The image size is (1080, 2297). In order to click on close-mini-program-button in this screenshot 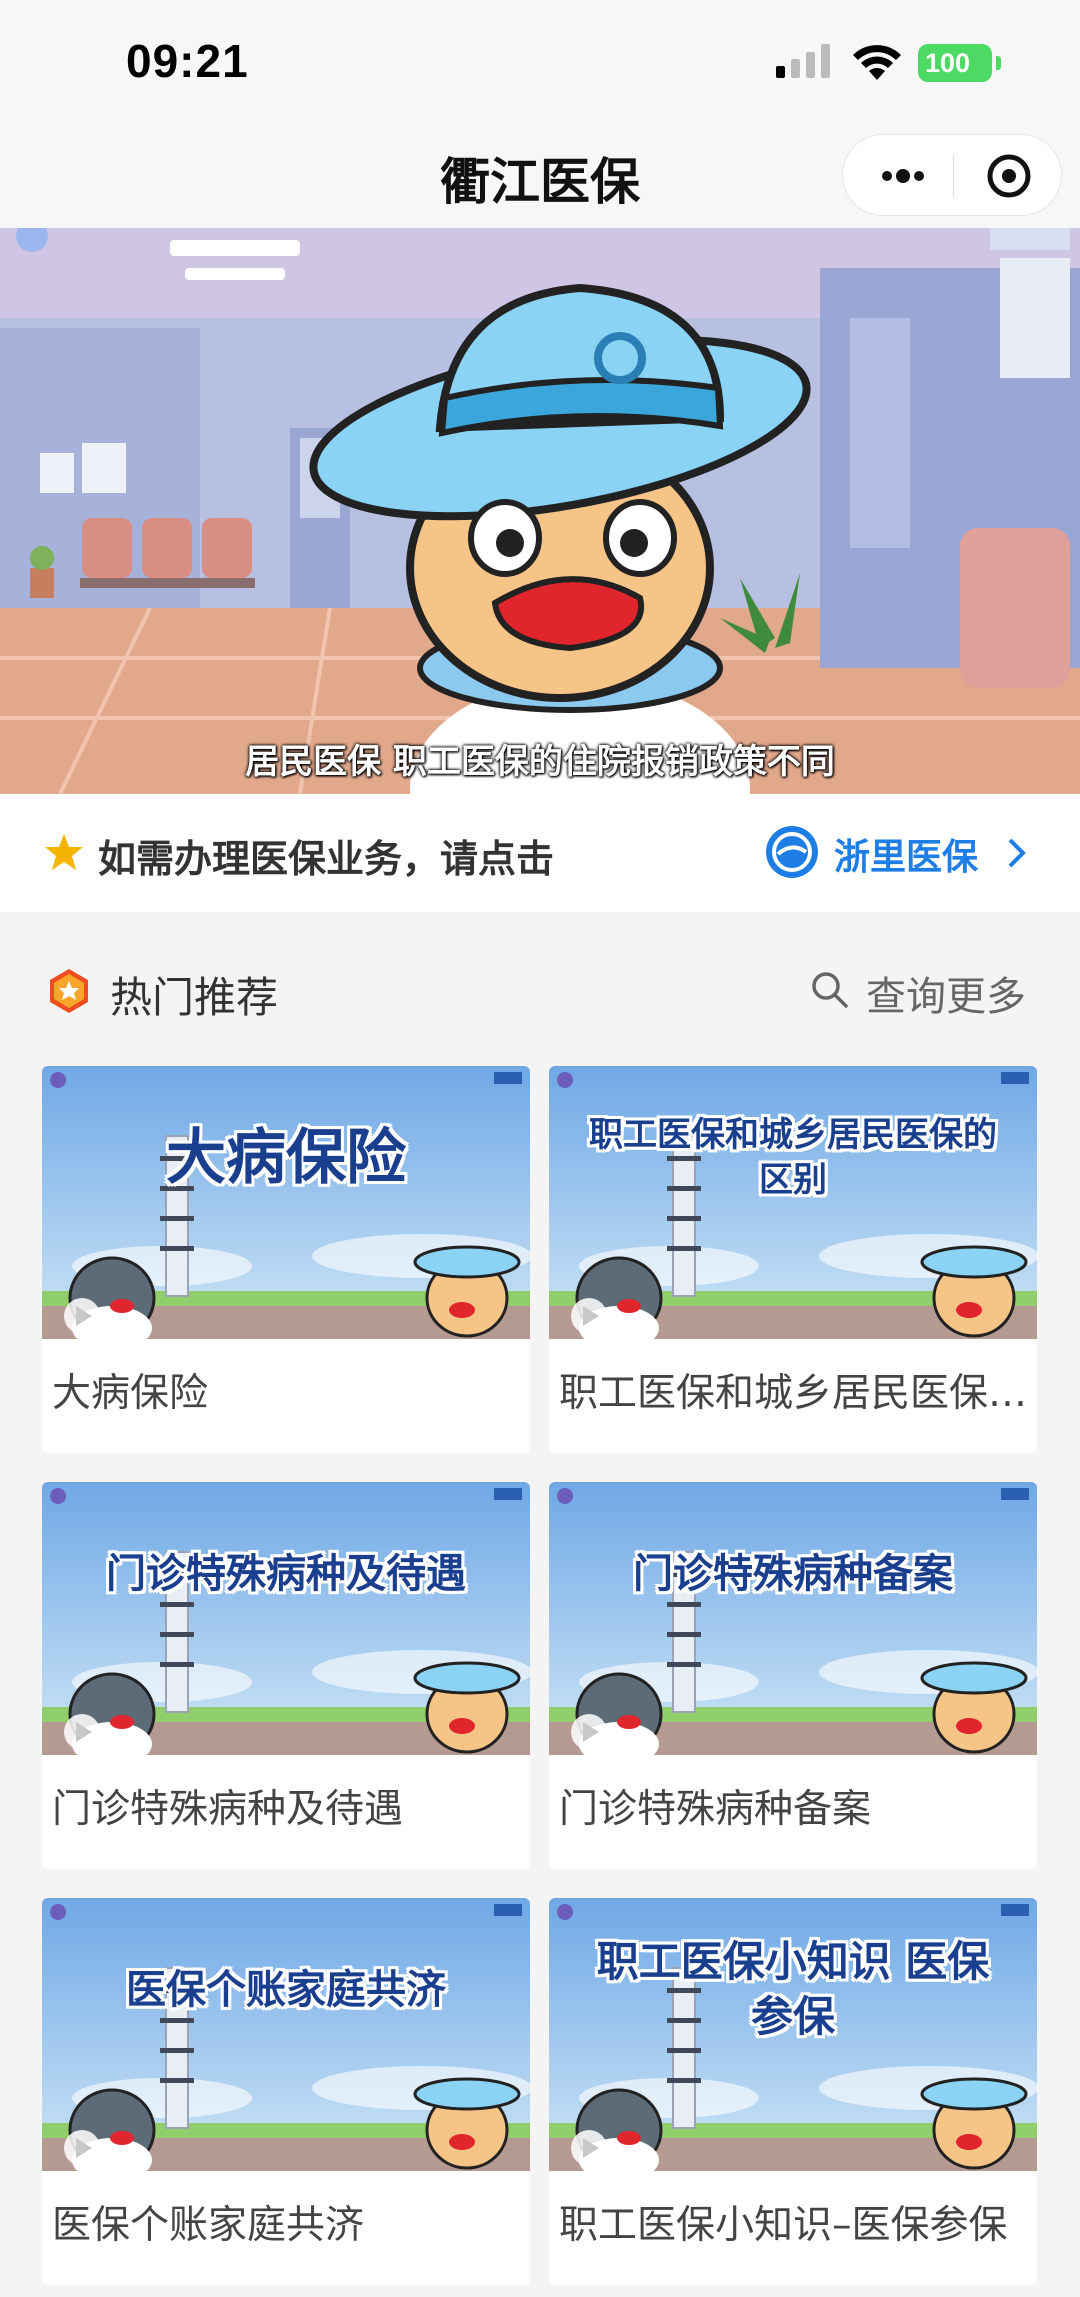, I will do `click(1009, 176)`.